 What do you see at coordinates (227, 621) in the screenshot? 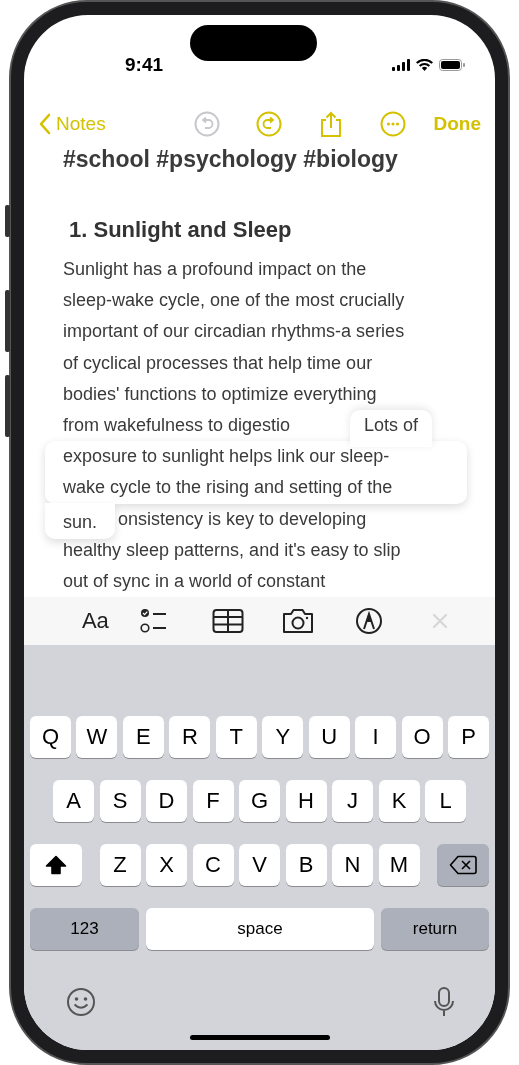
I see `table-icon` at bounding box center [227, 621].